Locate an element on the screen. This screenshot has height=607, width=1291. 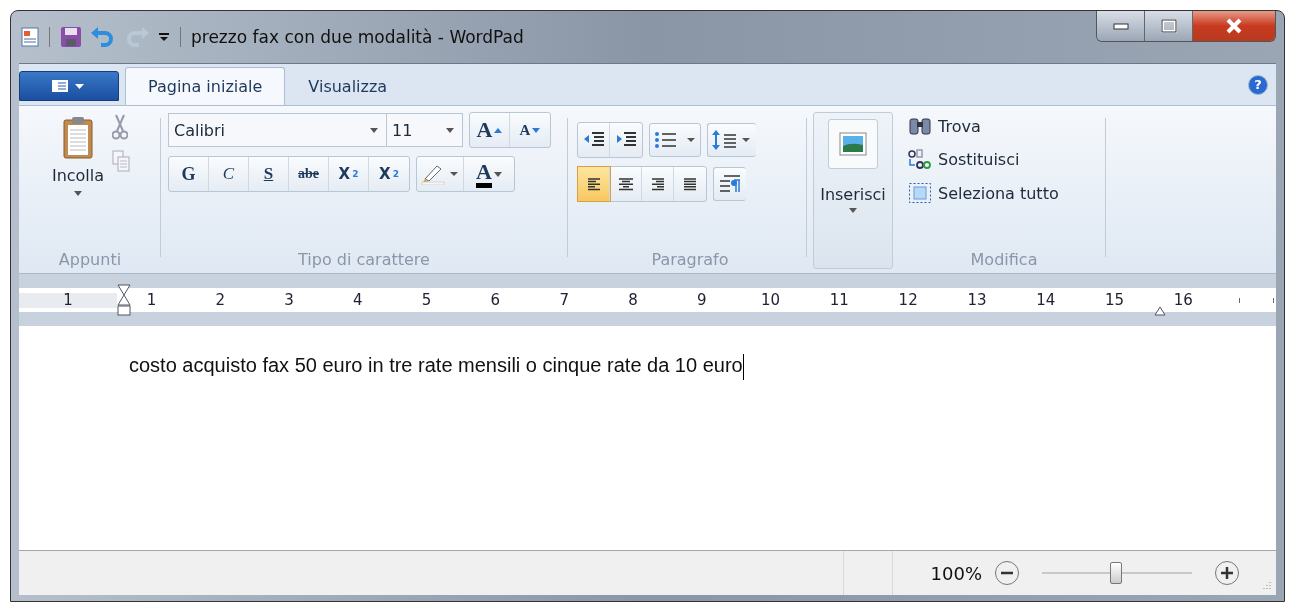
maximize-button is located at coordinates (1169, 26).